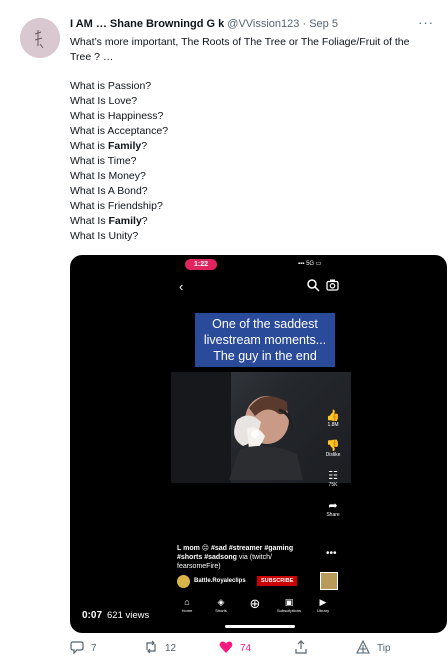 This screenshot has height=663, width=448. What do you see at coordinates (199, 566) in the screenshot?
I see `description-line: fearsomeFire)` at bounding box center [199, 566].